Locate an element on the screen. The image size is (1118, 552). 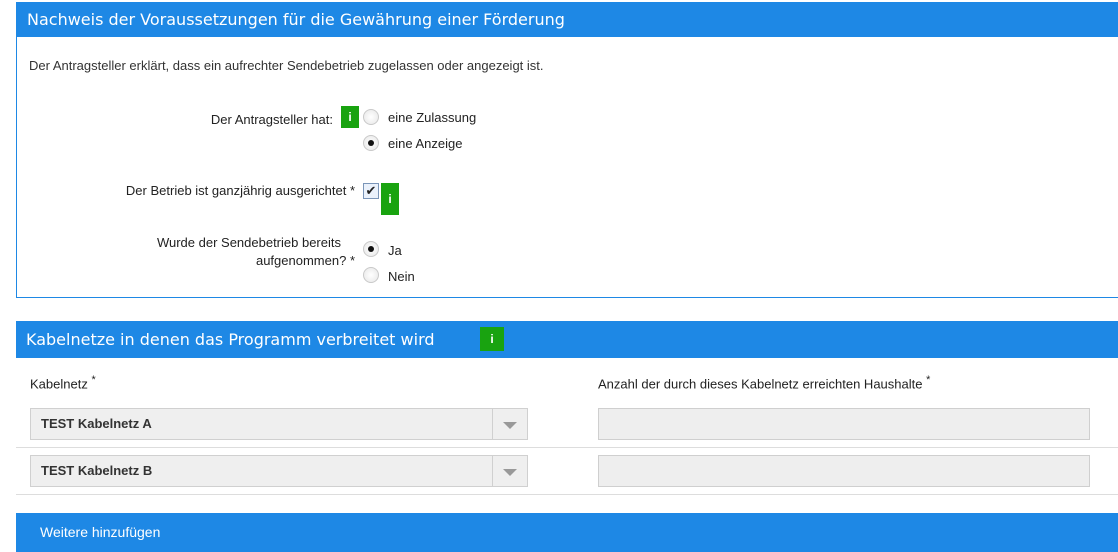
yearround-checkbox: ✔ is located at coordinates (371, 191).